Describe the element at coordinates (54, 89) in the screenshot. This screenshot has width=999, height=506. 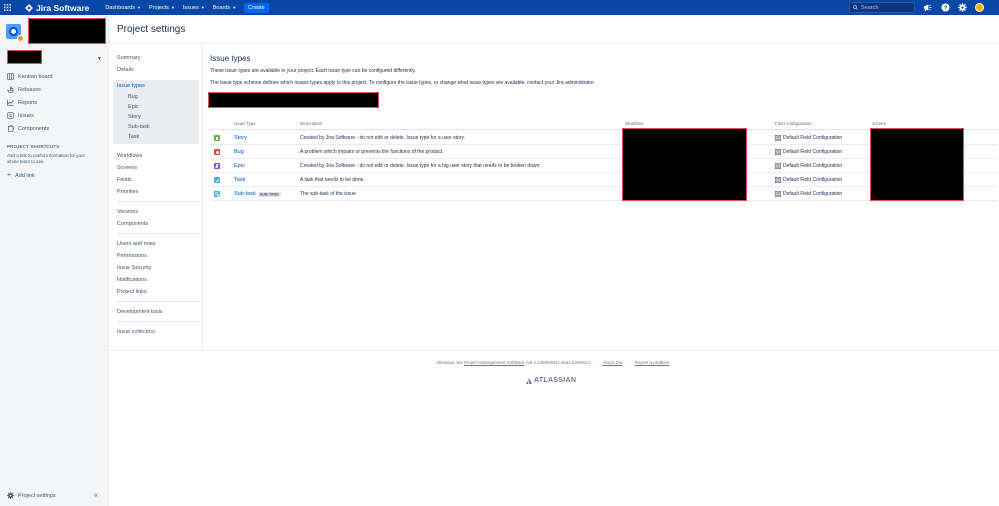
I see `sidebar-item-releases: Releases` at that location.